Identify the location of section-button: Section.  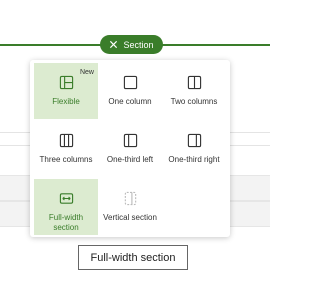
(131, 44).